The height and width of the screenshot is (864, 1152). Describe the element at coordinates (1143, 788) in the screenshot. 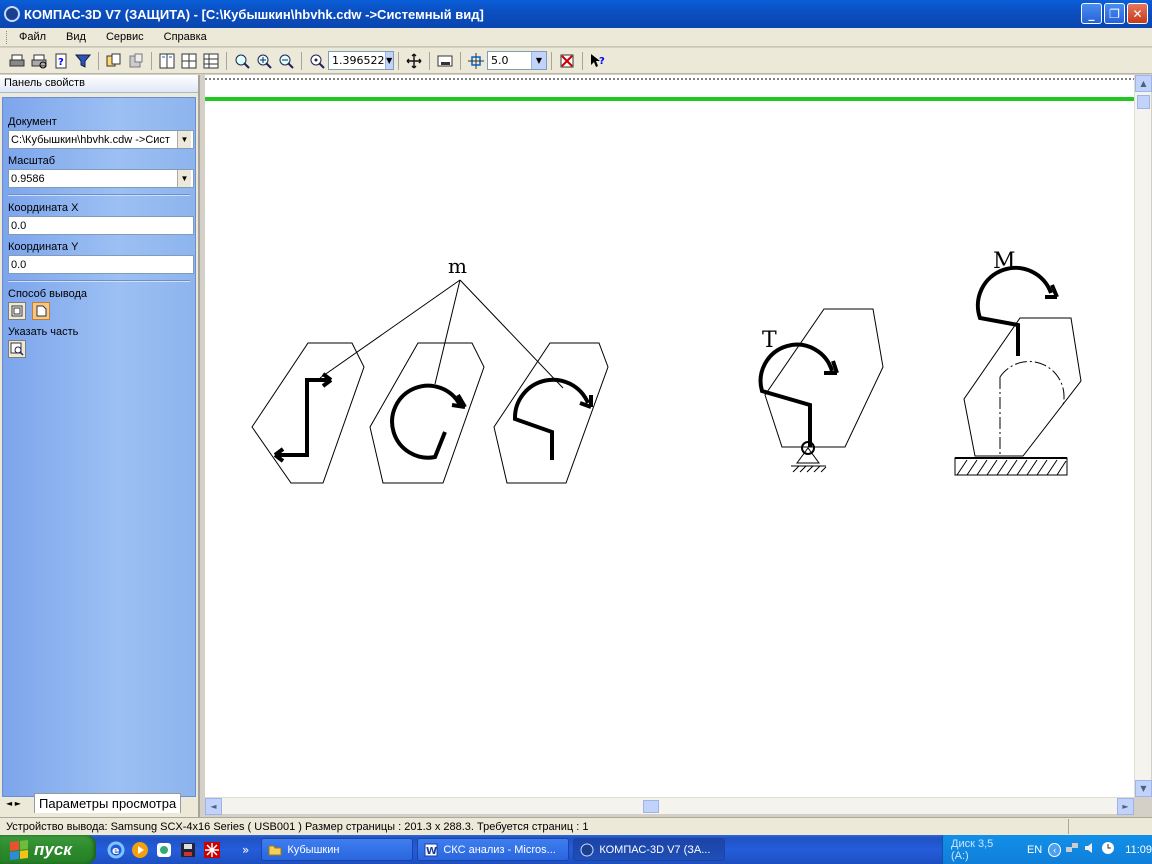

I see `scroll-down-button: ▼` at that location.